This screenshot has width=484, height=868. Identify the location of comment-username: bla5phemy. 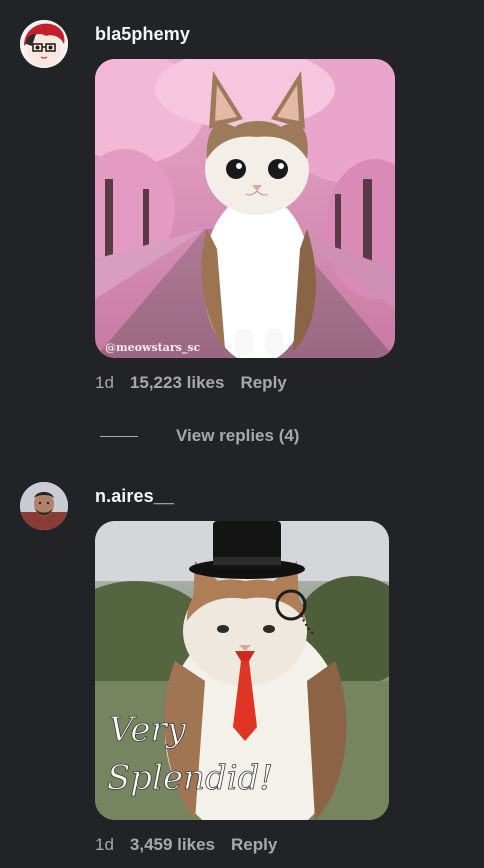
(142, 34).